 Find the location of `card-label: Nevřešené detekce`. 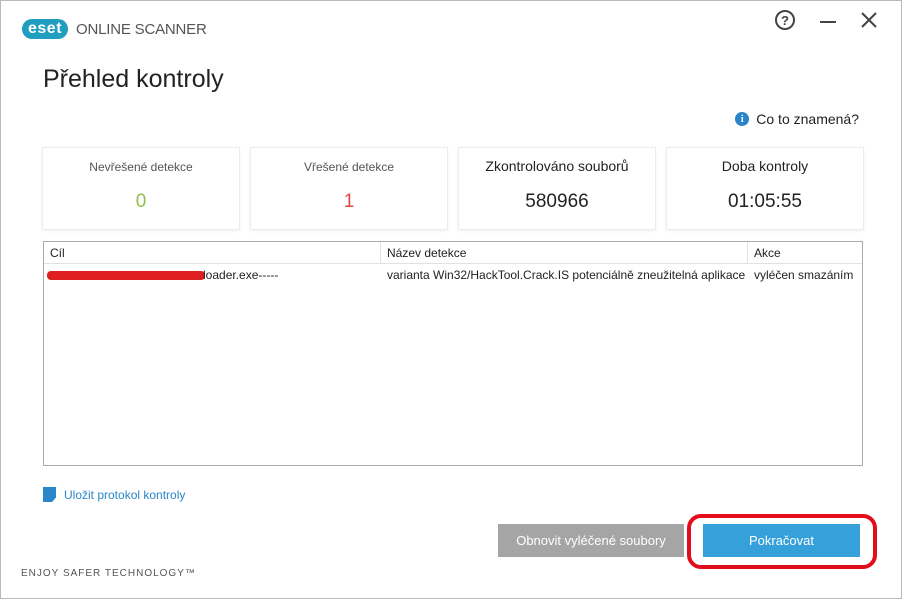

card-label: Nevřešené detekce is located at coordinates (141, 167).